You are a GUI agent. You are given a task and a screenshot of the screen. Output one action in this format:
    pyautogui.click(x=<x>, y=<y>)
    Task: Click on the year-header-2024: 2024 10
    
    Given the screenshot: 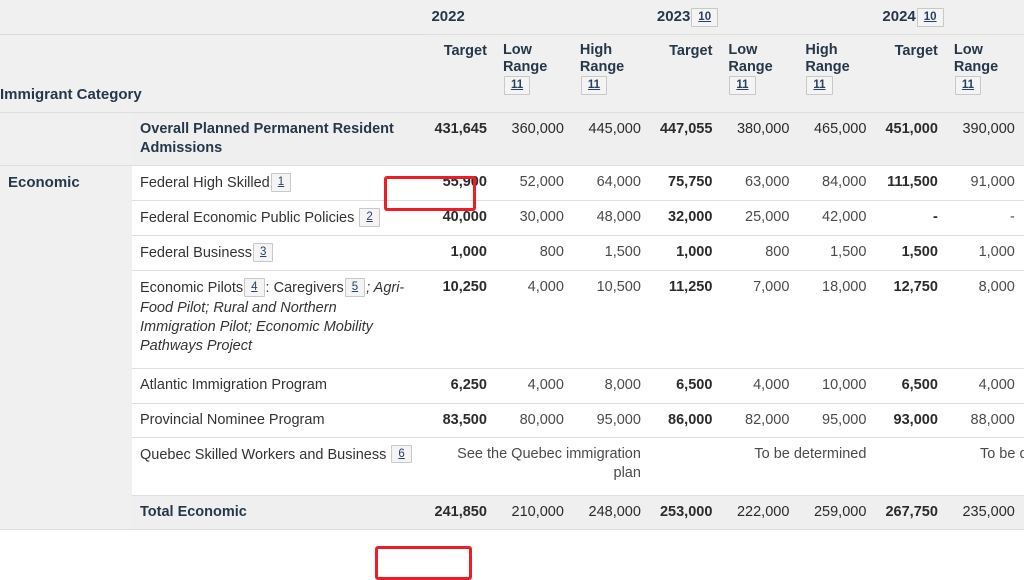 What is the action you would take?
    pyautogui.click(x=949, y=17)
    